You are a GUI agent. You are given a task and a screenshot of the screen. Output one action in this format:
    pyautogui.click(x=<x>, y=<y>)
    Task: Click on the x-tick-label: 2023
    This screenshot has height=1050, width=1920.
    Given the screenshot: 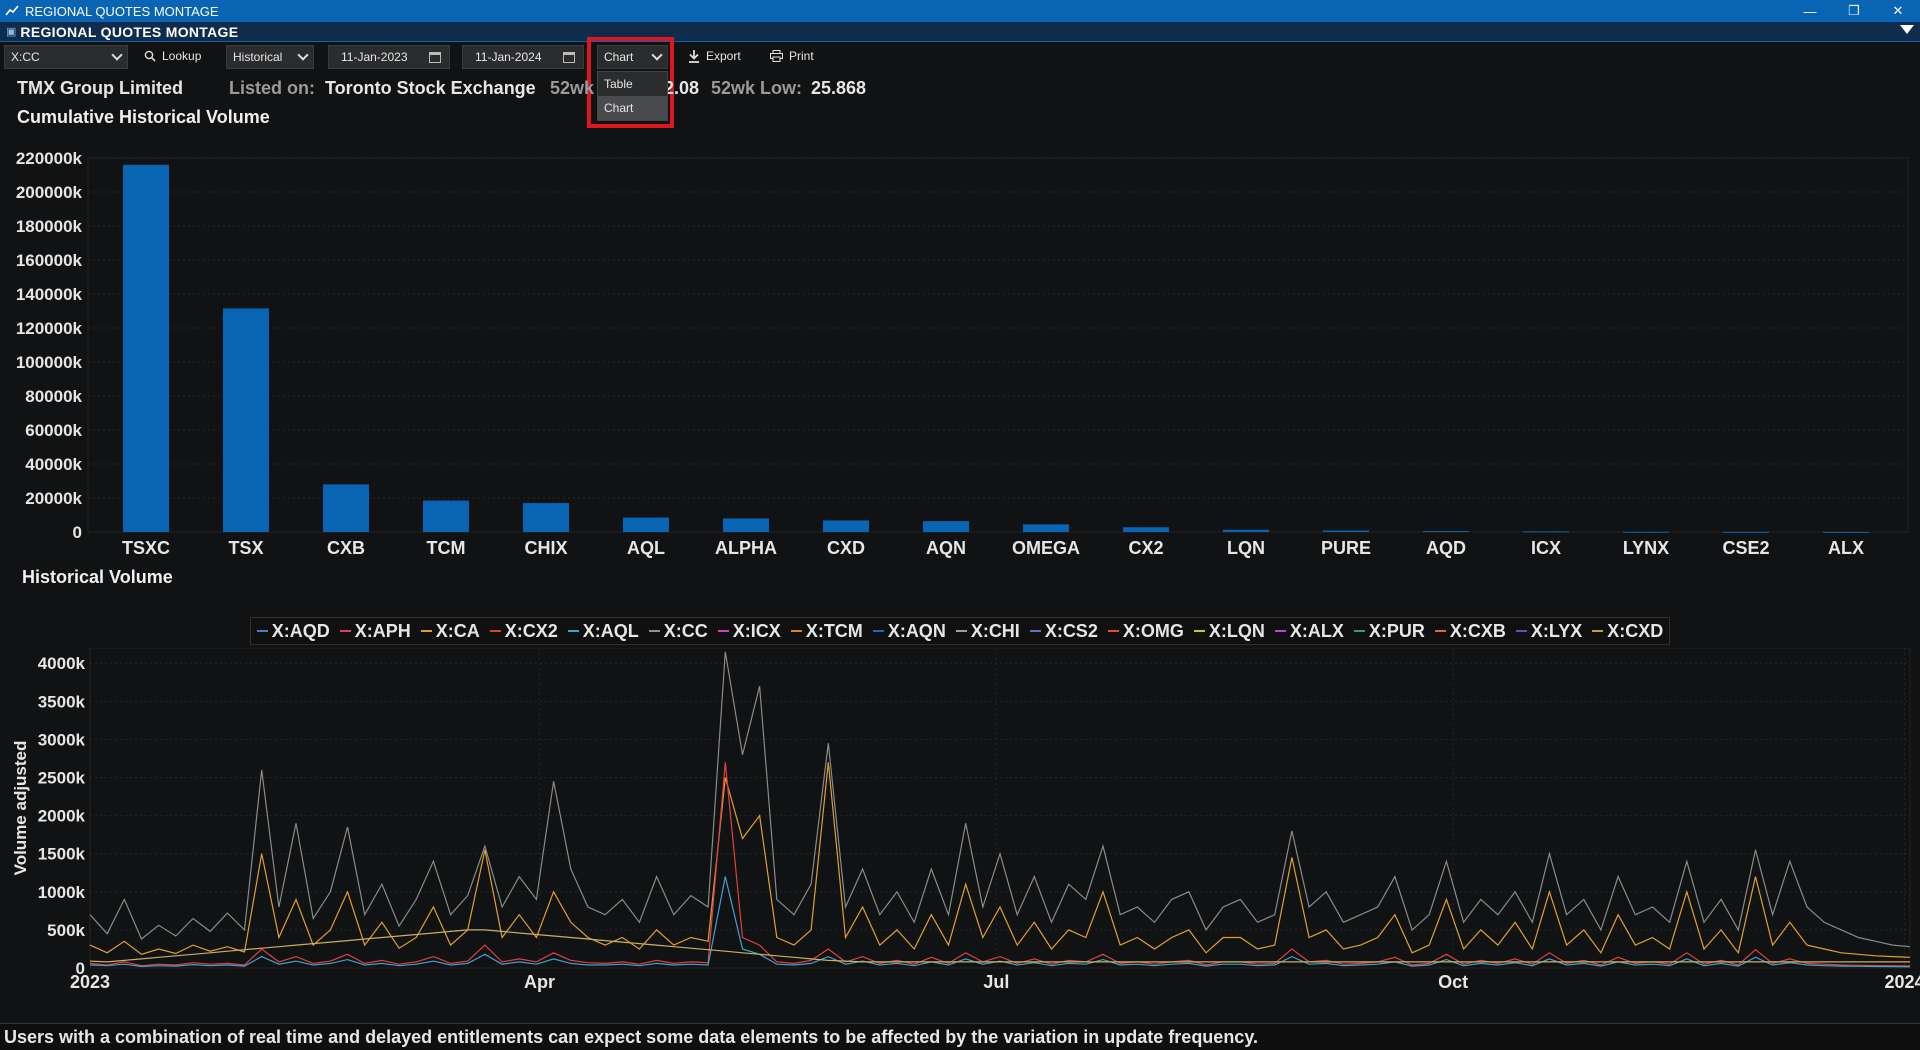 What is the action you would take?
    pyautogui.click(x=90, y=982)
    